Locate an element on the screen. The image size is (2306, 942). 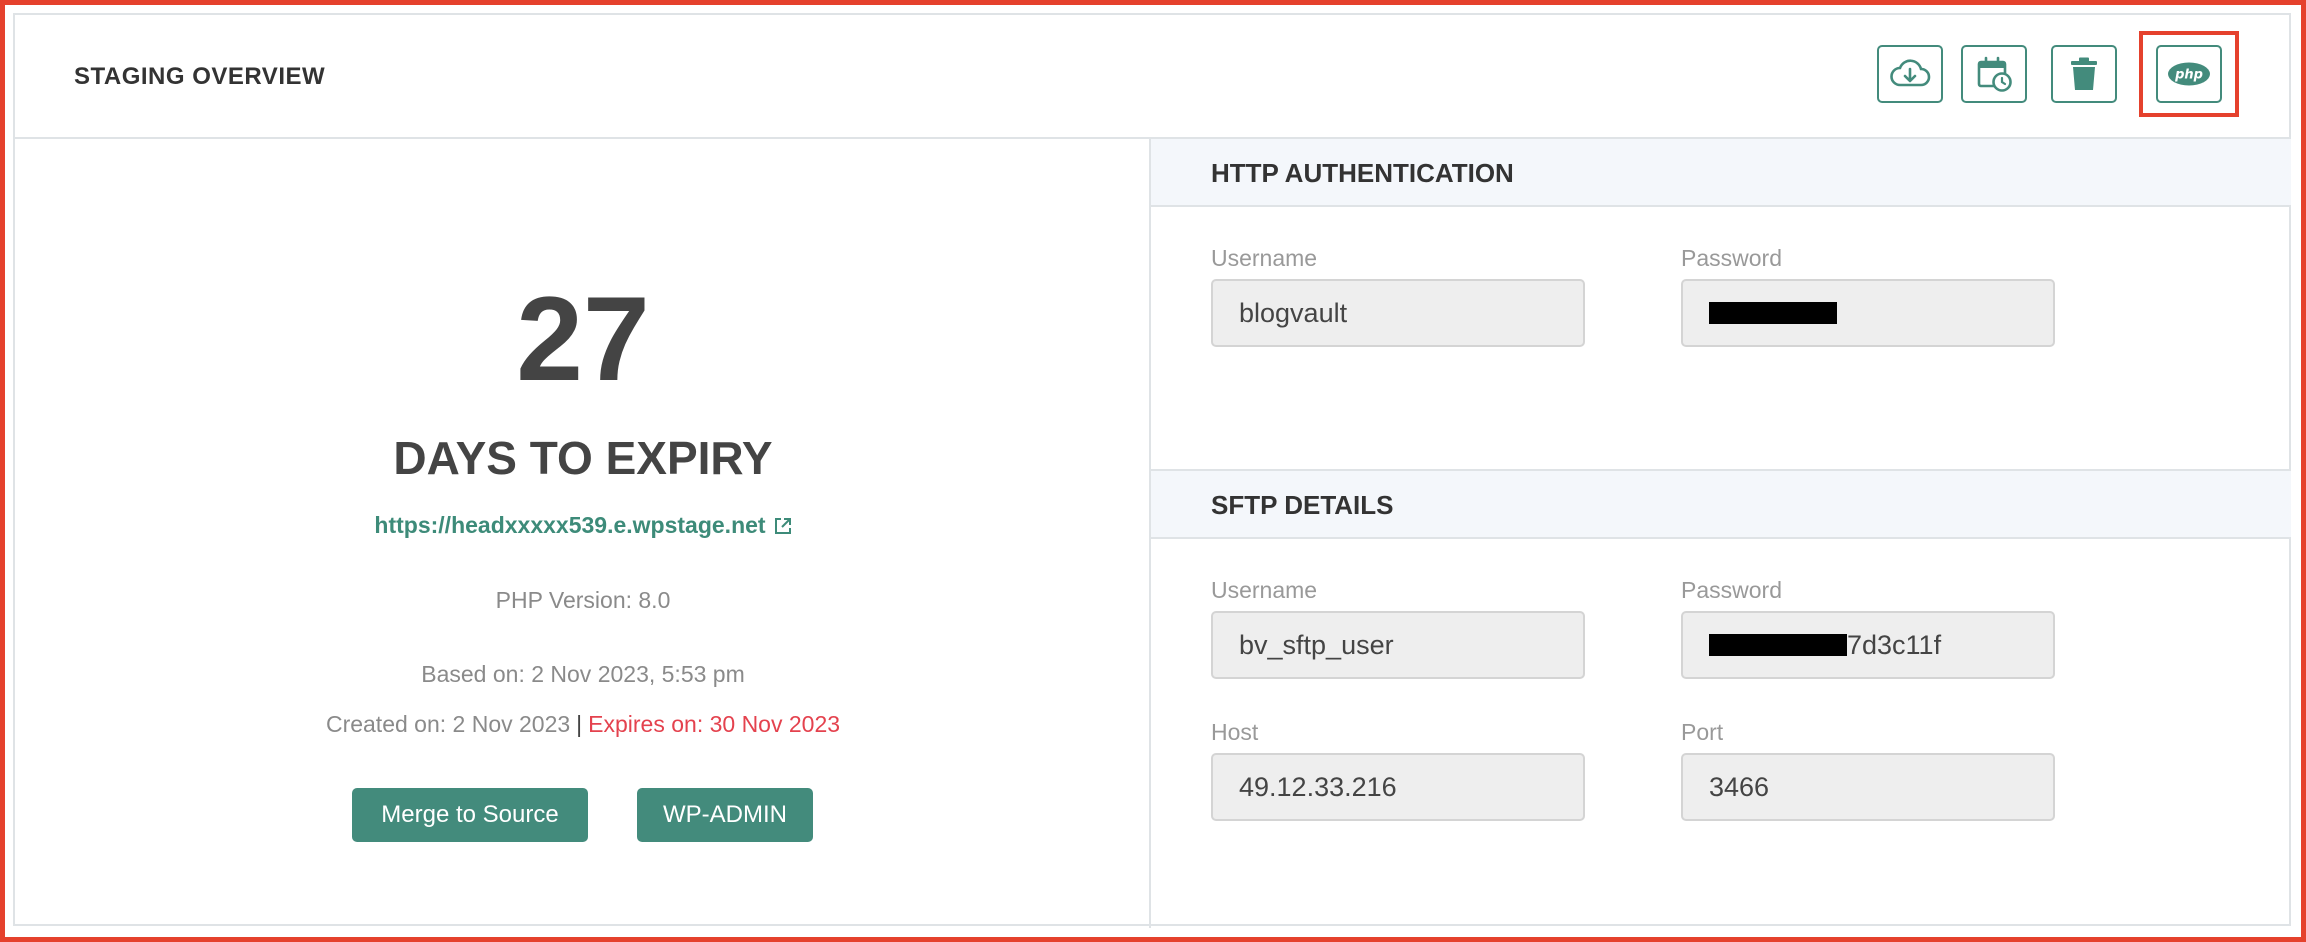
http-auth-header: HTTP AUTHENTICATION is located at coordinates (1721, 172).